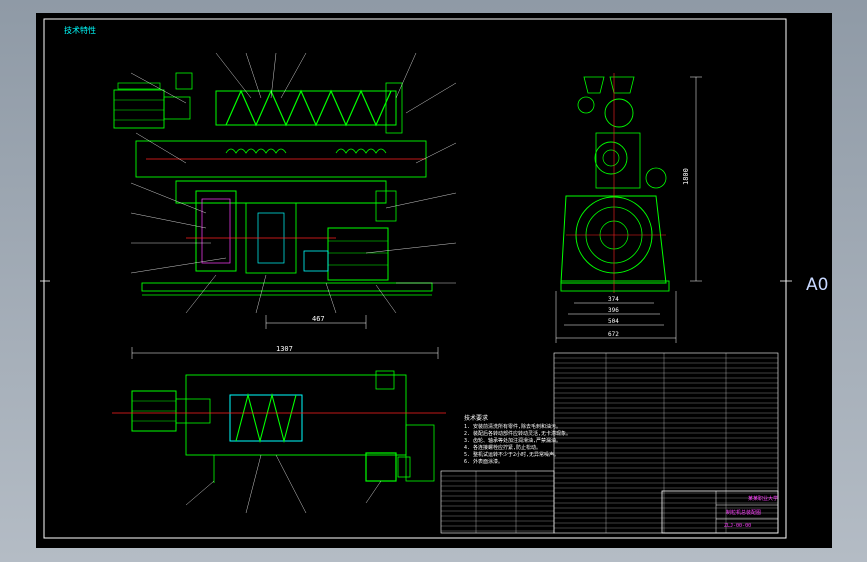 This screenshot has height=562, width=867. Describe the element at coordinates (518, 434) in the screenshot. I see `technical-note-line: 2. 装配后各转动部件应转动灵活,无卡滞现象。` at that location.